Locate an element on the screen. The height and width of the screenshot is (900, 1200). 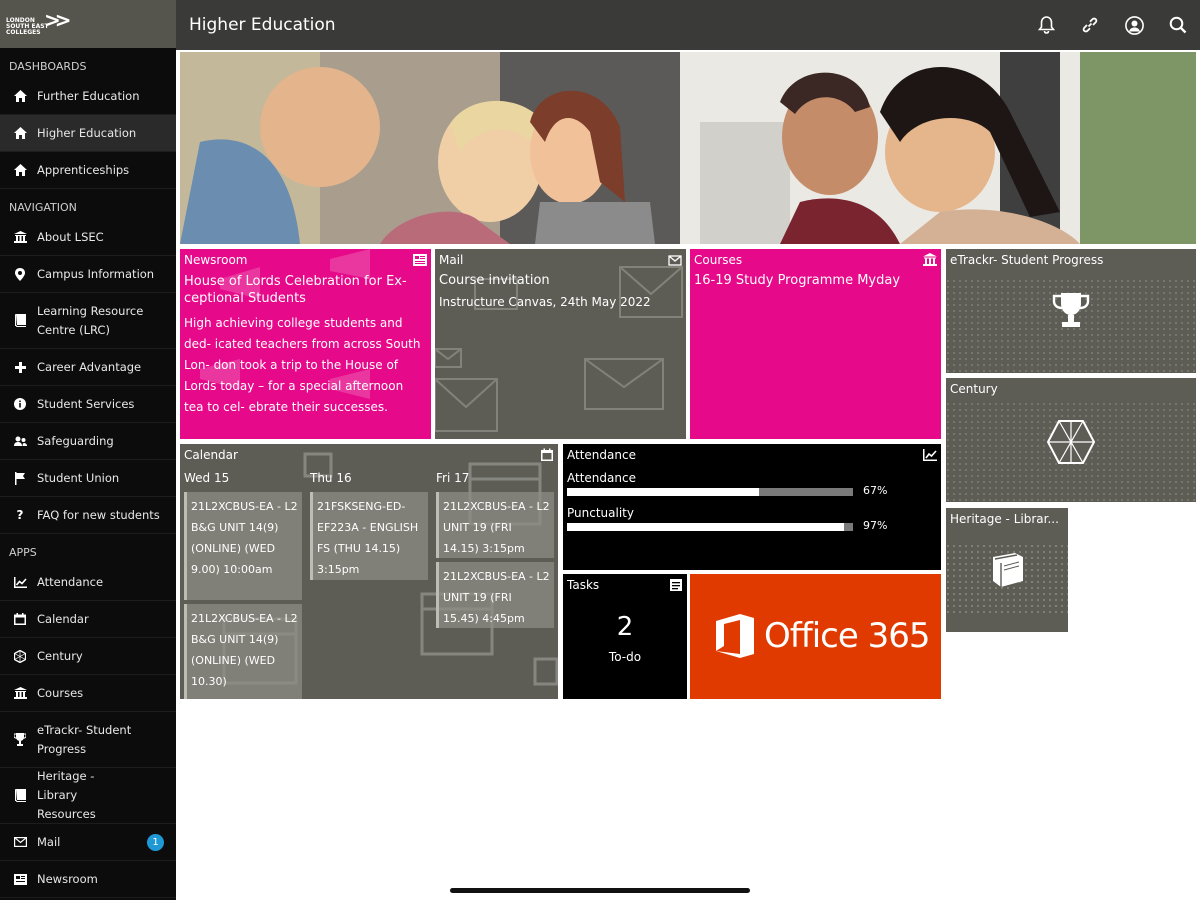
sidebar-item-etrackr: eTrackr- Student Progress is located at coordinates (88, 740).